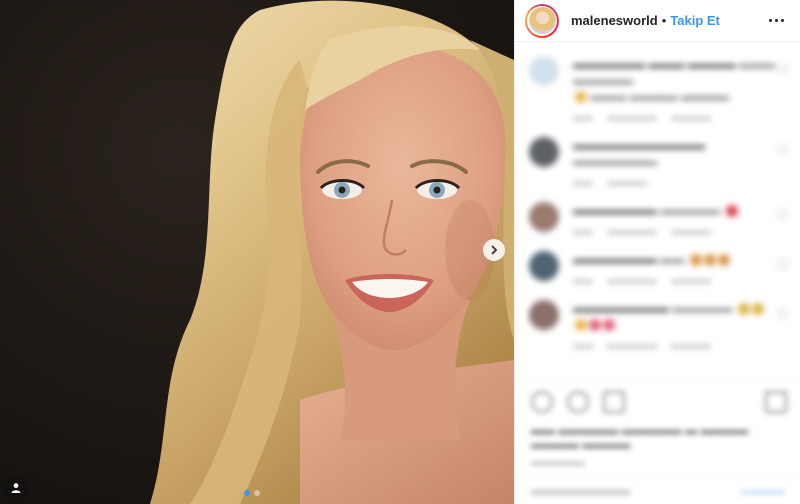  Describe the element at coordinates (614, 402) in the screenshot. I see `share-icon` at that location.